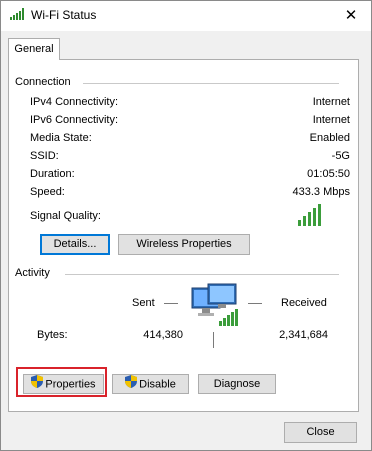 Image resolution: width=372 pixels, height=451 pixels. What do you see at coordinates (171, 303) in the screenshot?
I see `sent-line` at bounding box center [171, 303].